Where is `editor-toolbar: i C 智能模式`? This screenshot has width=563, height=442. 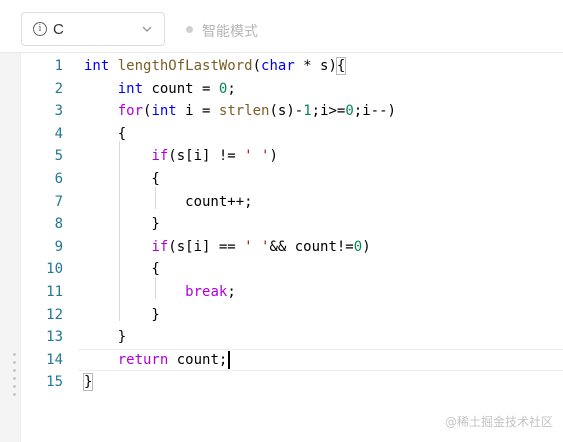 editor-toolbar: i C 智能模式 is located at coordinates (281, 26).